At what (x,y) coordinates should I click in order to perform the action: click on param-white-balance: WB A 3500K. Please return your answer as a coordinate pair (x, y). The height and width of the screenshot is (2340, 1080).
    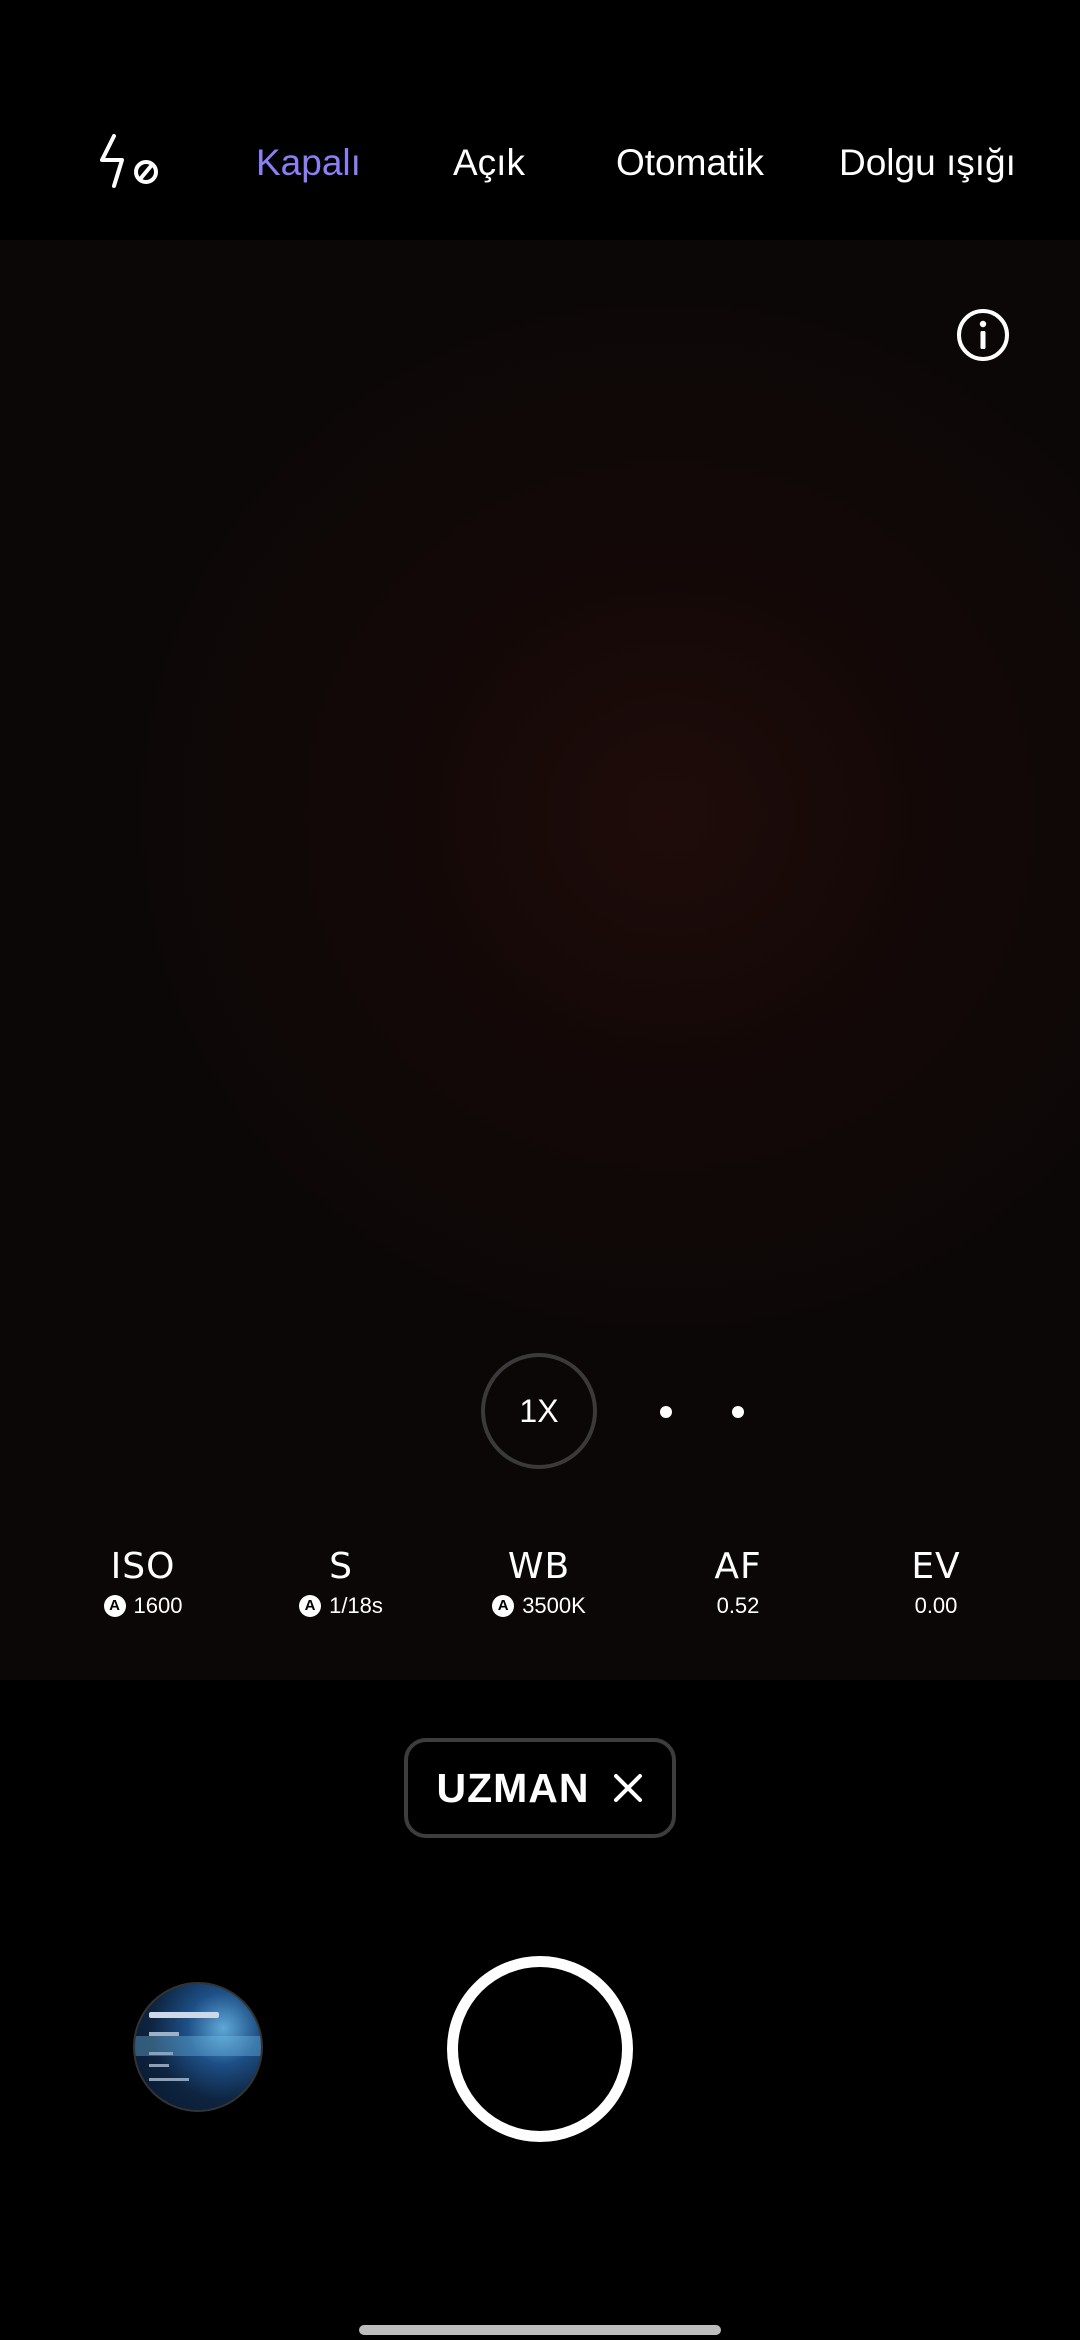
    Looking at the image, I should click on (539, 1583).